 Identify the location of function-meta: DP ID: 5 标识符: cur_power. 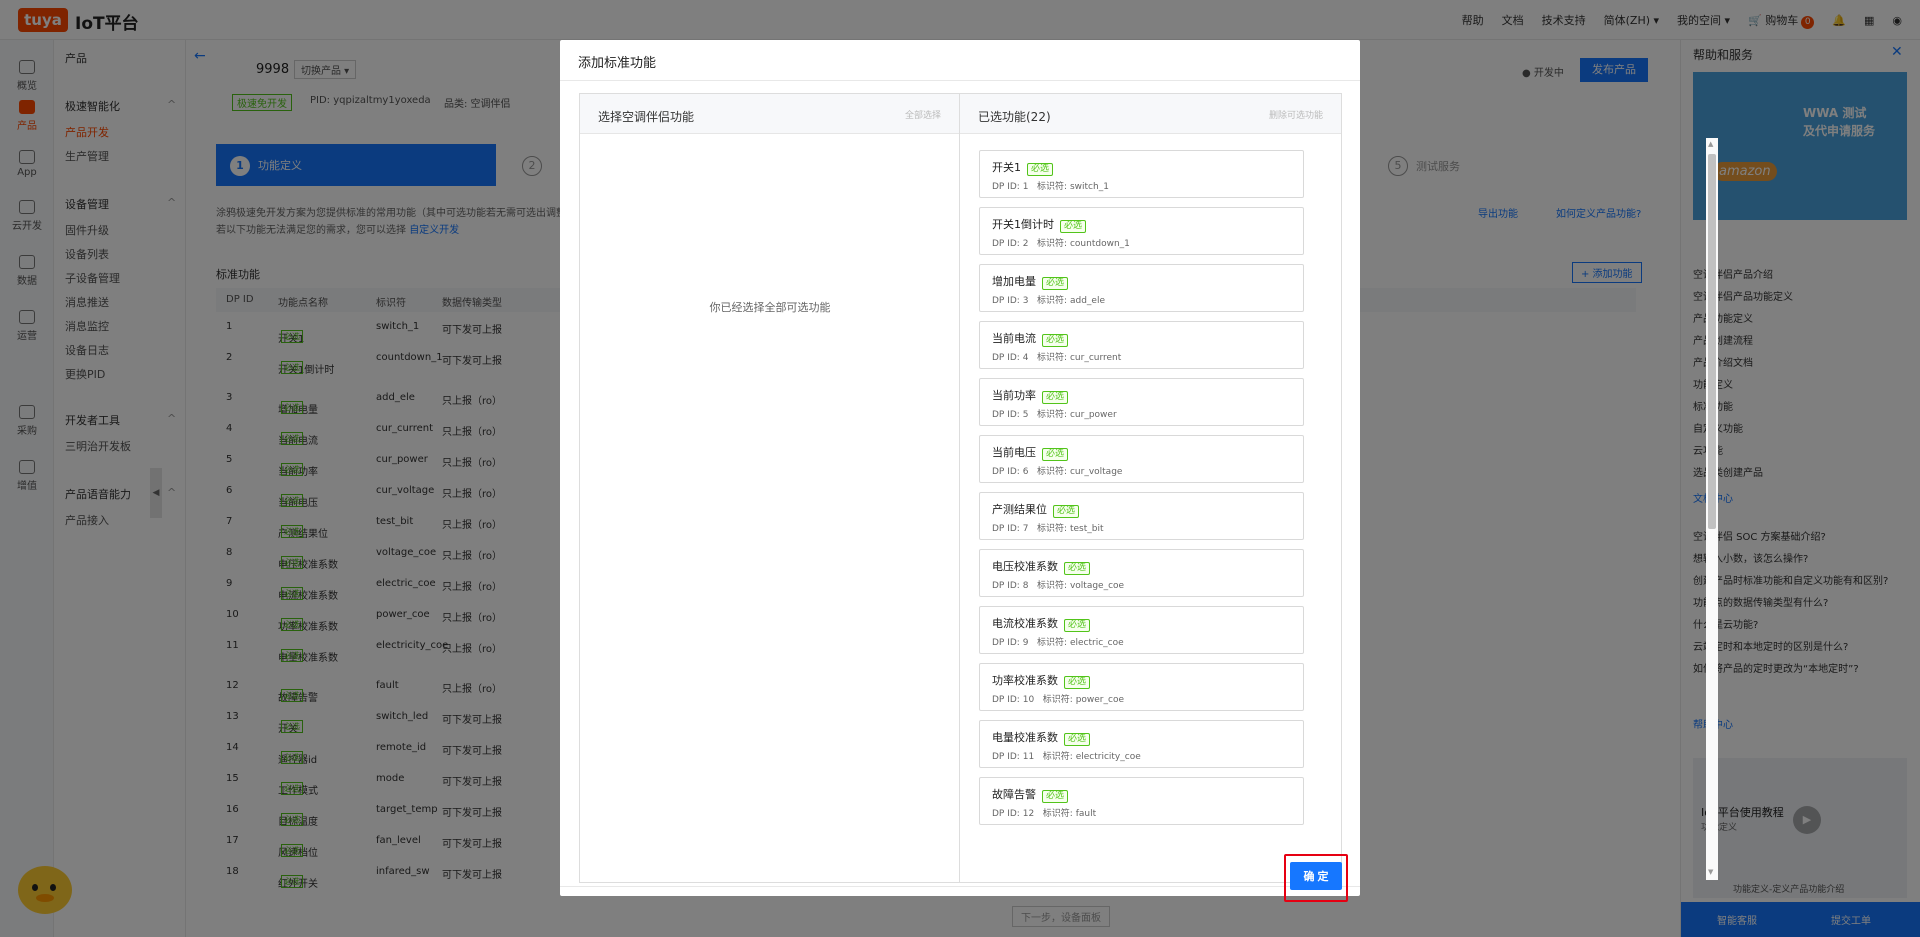
(1054, 415).